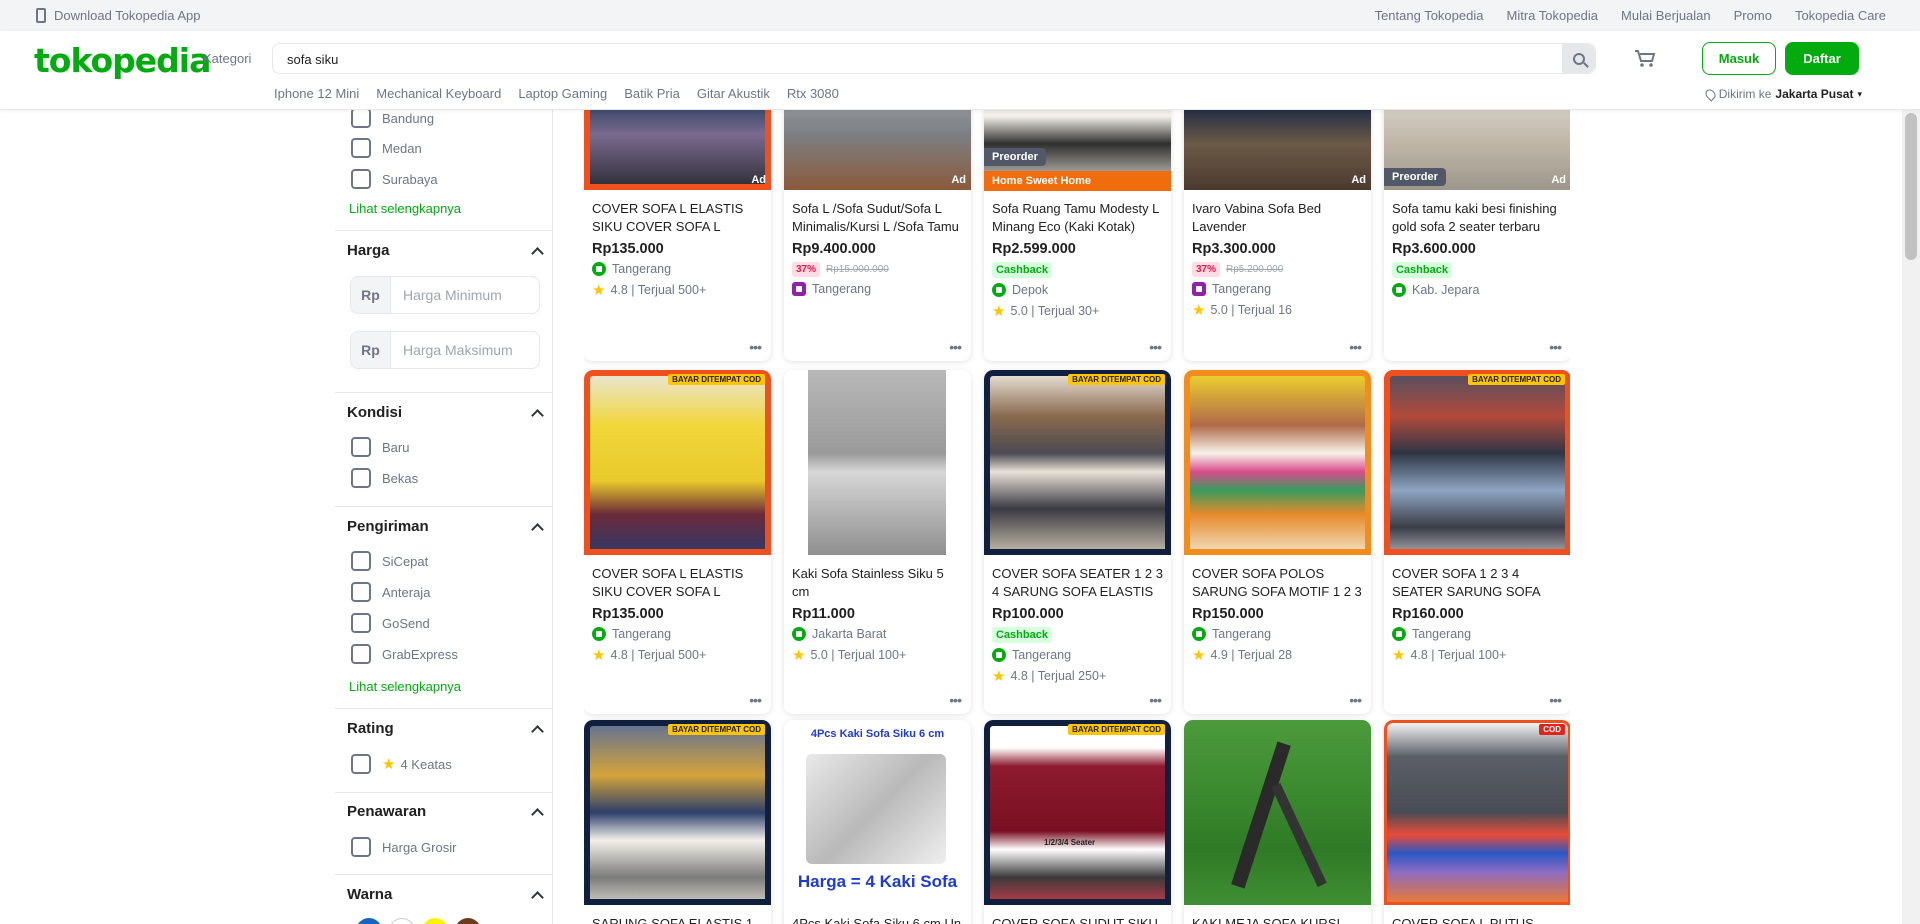 This screenshot has width=1920, height=924. I want to click on link-mitra: Mitra Tokopedia, so click(1552, 15).